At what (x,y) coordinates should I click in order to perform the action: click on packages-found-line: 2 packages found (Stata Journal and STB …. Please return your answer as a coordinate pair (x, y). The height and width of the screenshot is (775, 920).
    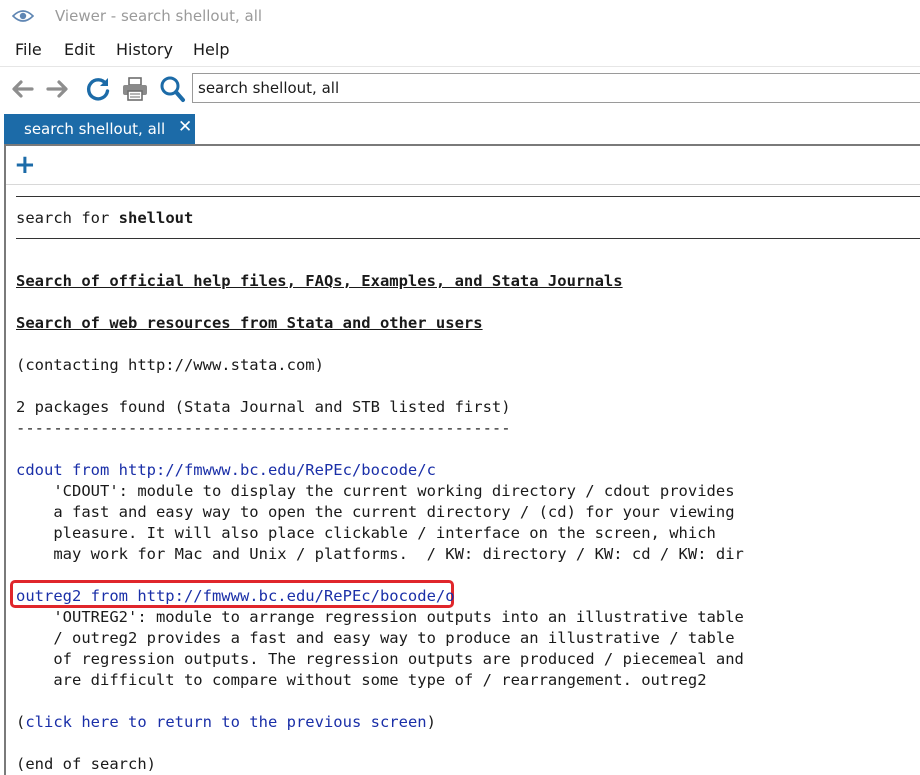
    Looking at the image, I should click on (263, 407).